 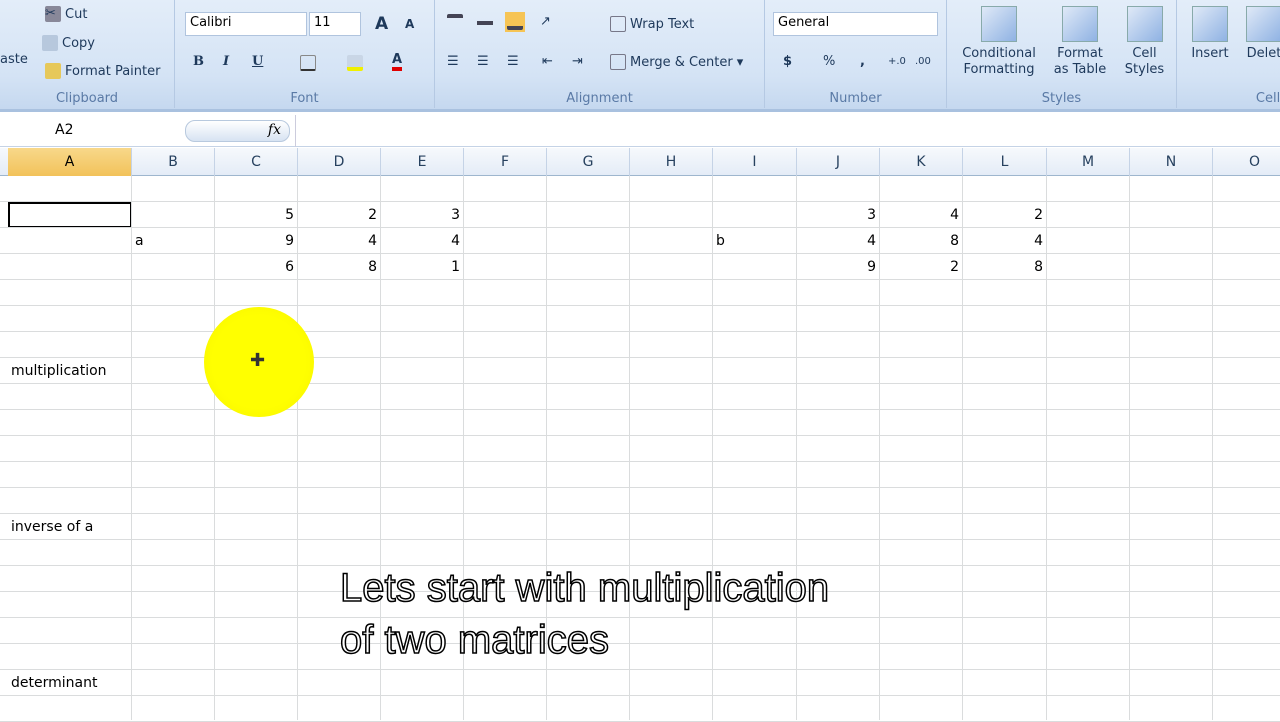 I want to click on column-header-m: M, so click(x=1088, y=162).